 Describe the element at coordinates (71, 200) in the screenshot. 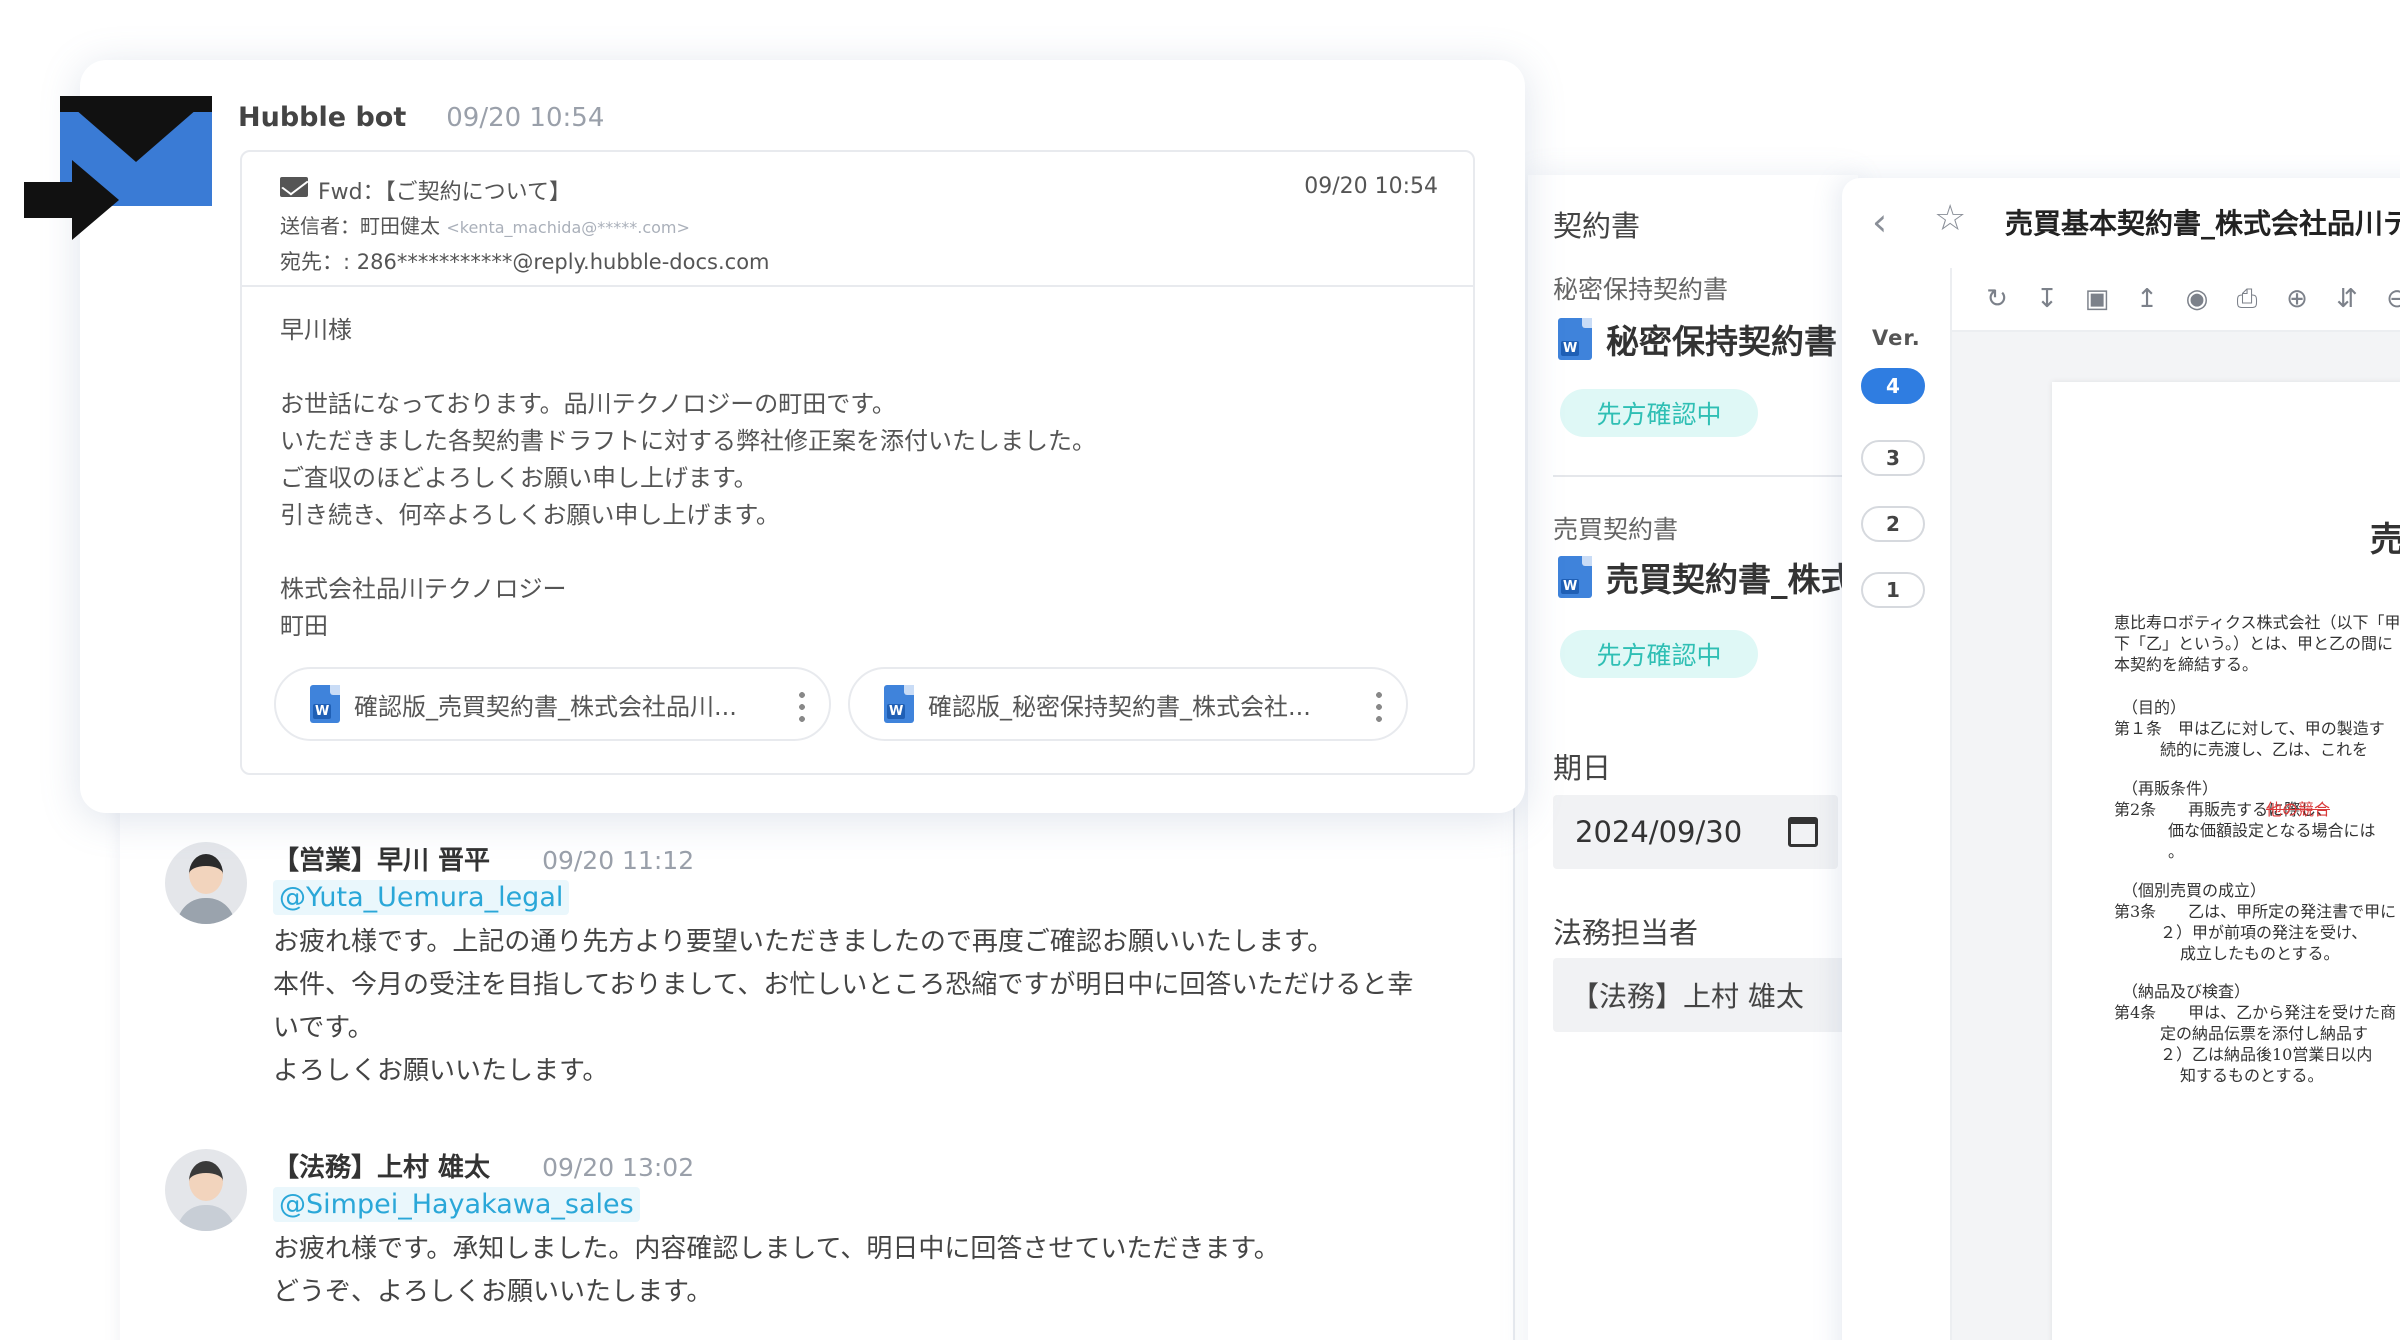

I see `arrow-right-icon` at that location.